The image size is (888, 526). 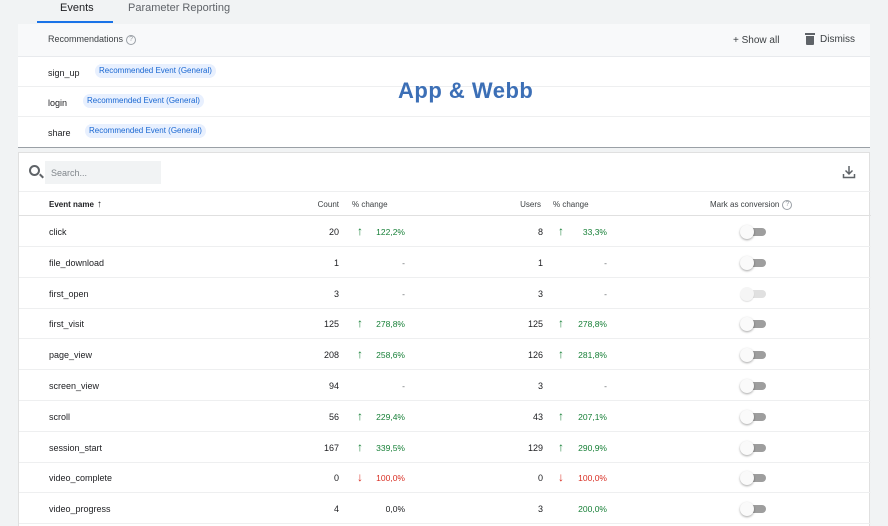 What do you see at coordinates (67, 324) in the screenshot?
I see `event-name-cell: first_visit` at bounding box center [67, 324].